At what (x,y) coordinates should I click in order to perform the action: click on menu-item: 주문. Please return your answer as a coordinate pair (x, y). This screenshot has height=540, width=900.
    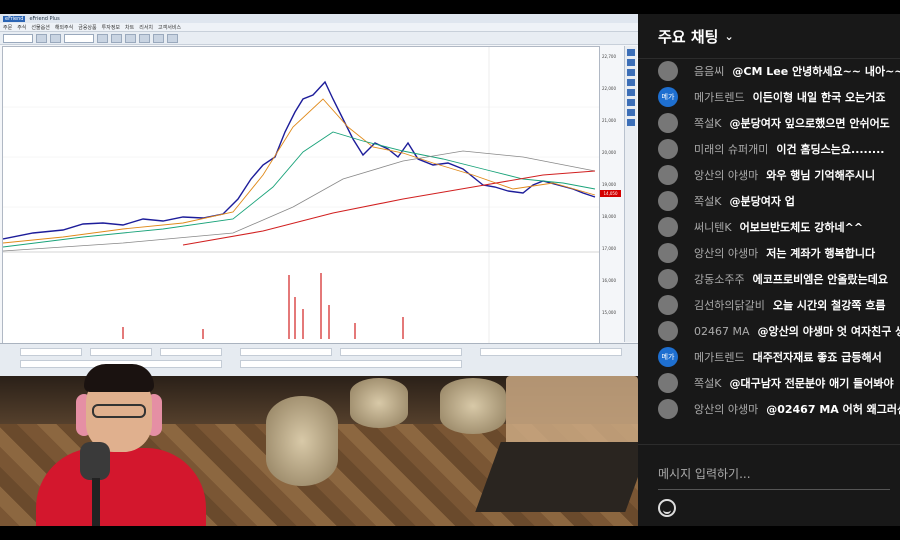
    Looking at the image, I should click on (7, 27).